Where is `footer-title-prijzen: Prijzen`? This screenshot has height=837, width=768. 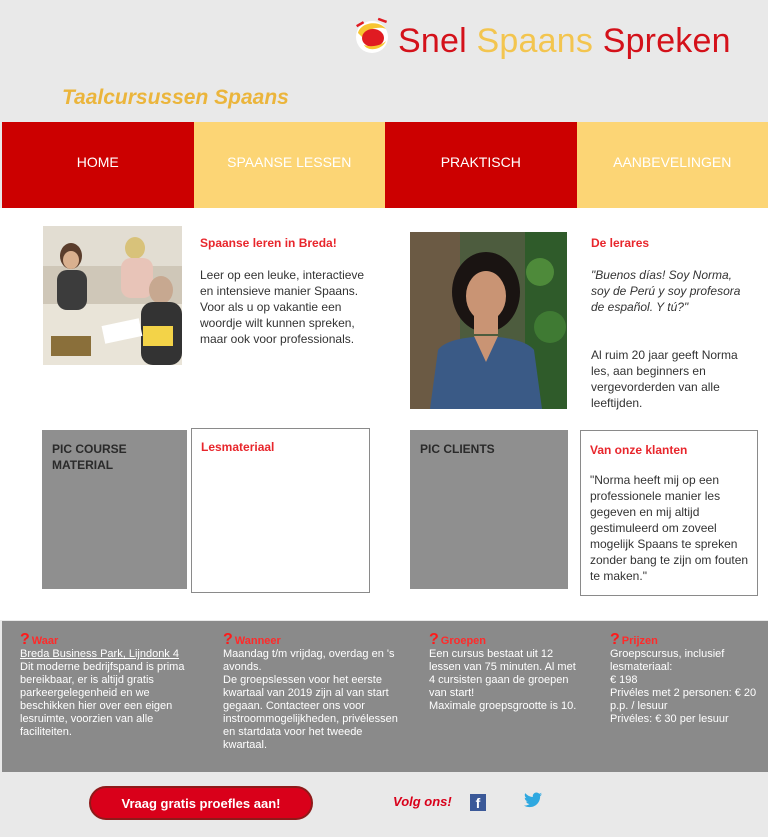 footer-title-prijzen: Prijzen is located at coordinates (639, 641).